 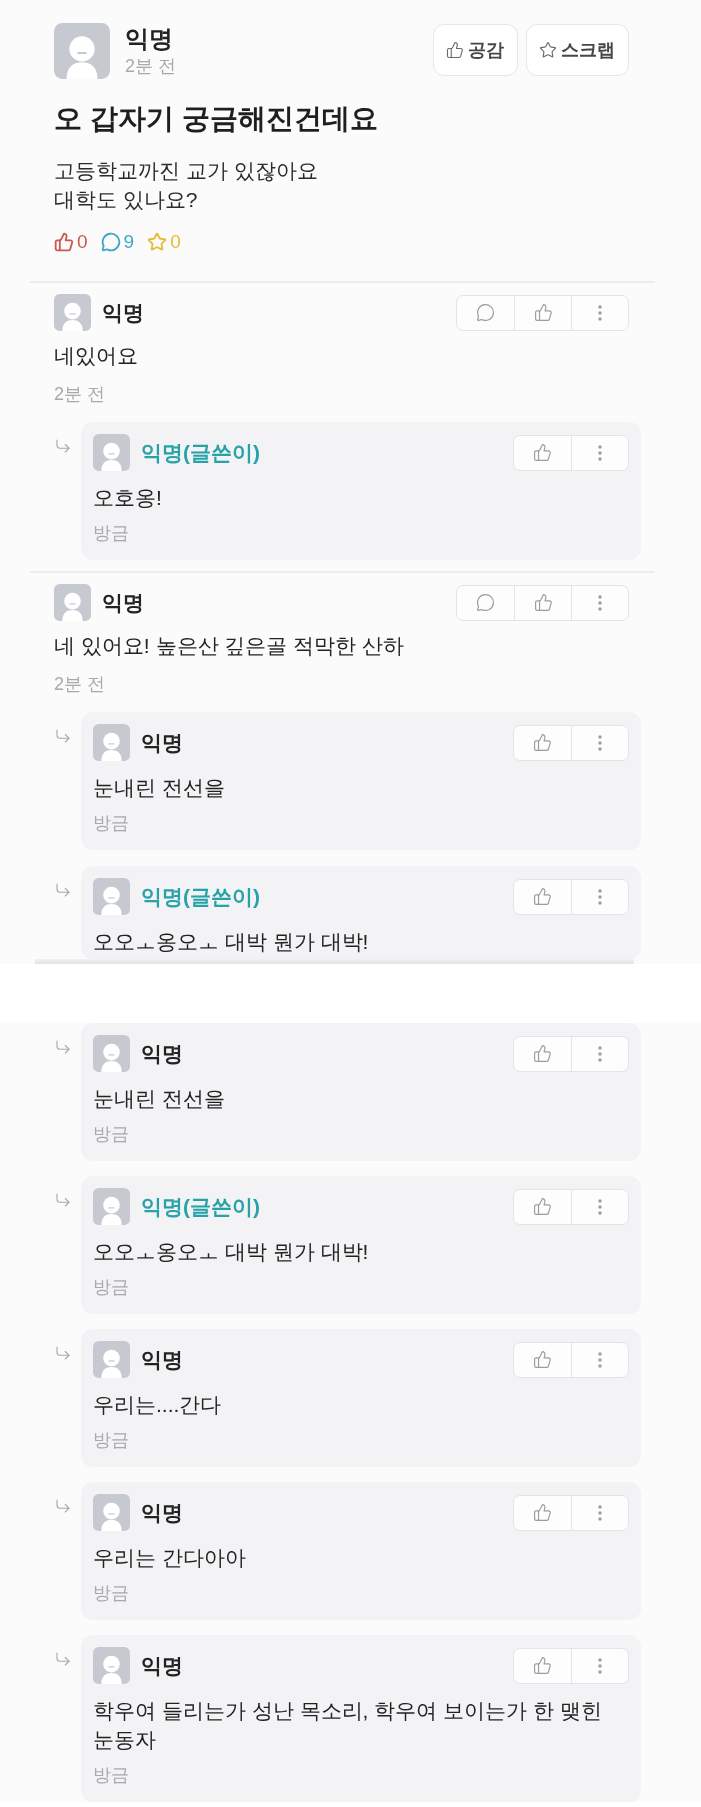 What do you see at coordinates (548, 50) in the screenshot?
I see `star-icon` at bounding box center [548, 50].